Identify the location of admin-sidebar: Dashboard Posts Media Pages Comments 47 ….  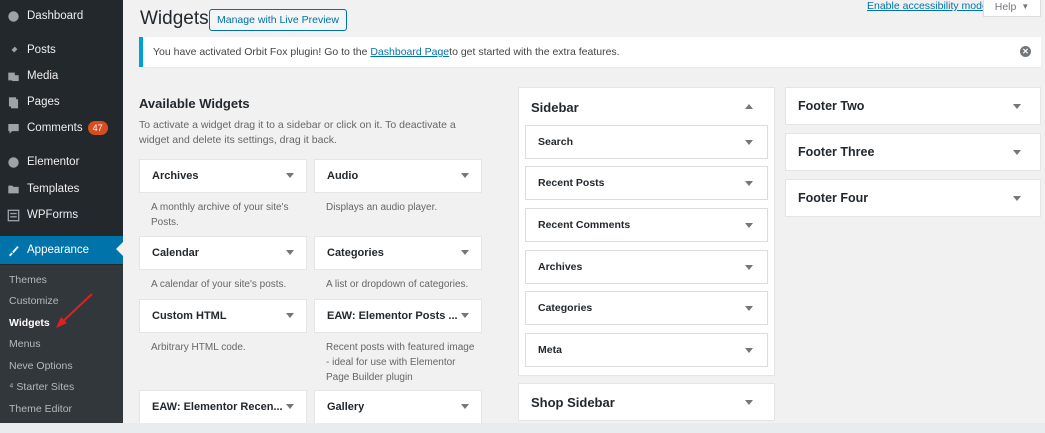
(61, 216).